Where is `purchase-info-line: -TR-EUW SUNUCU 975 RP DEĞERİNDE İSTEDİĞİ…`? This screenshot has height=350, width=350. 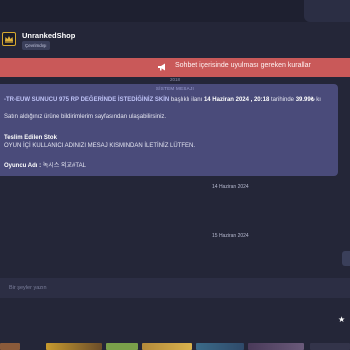
purchase-info-line: -TR-EUW SUNUCU 975 RP DEĞERİNDE İSTEDİĞİ… is located at coordinates (162, 99).